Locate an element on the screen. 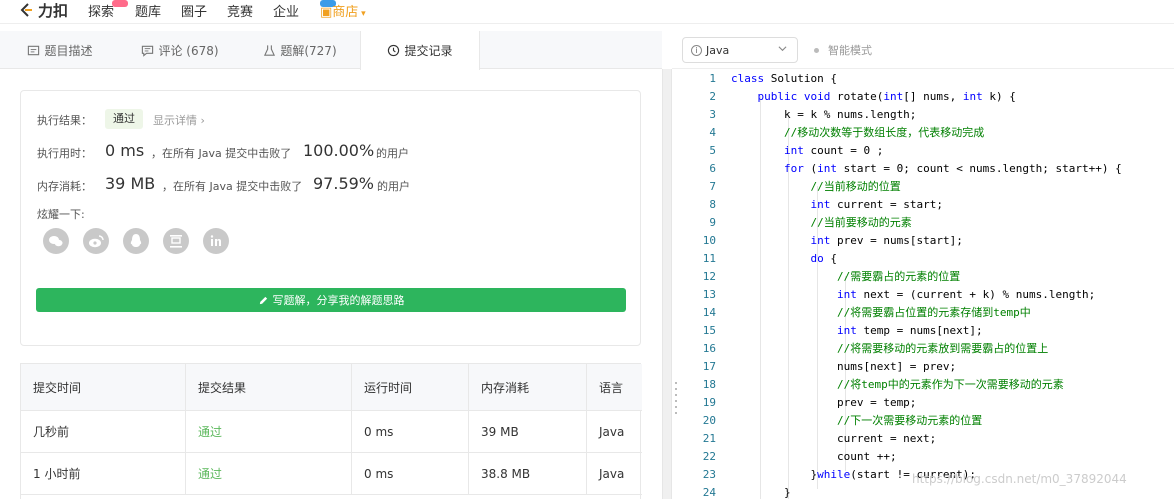 This screenshot has width=1174, height=499. wechat-icon is located at coordinates (56, 241).